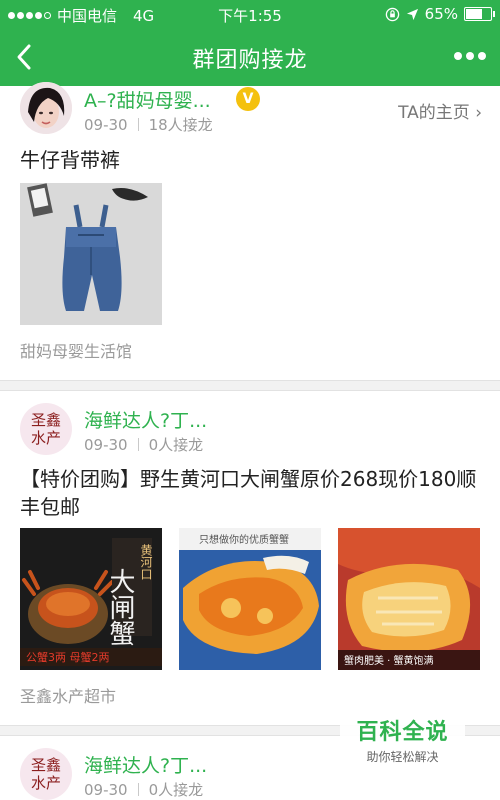  Describe the element at coordinates (68, 695) in the screenshot. I see `shop-name: 圣鑫水产超市` at that location.